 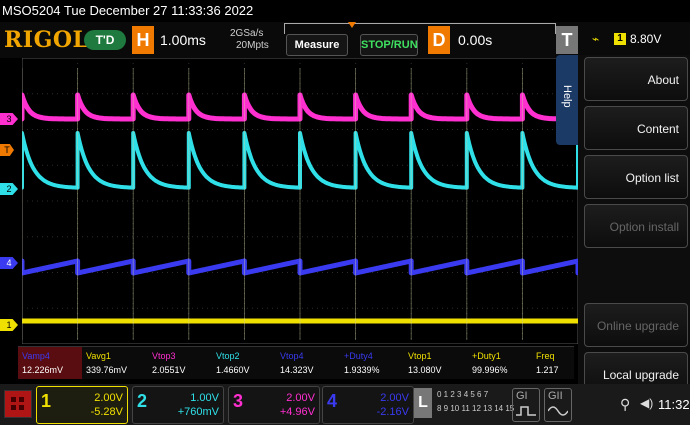 I want to click on channel-number: 4, so click(x=332, y=401).